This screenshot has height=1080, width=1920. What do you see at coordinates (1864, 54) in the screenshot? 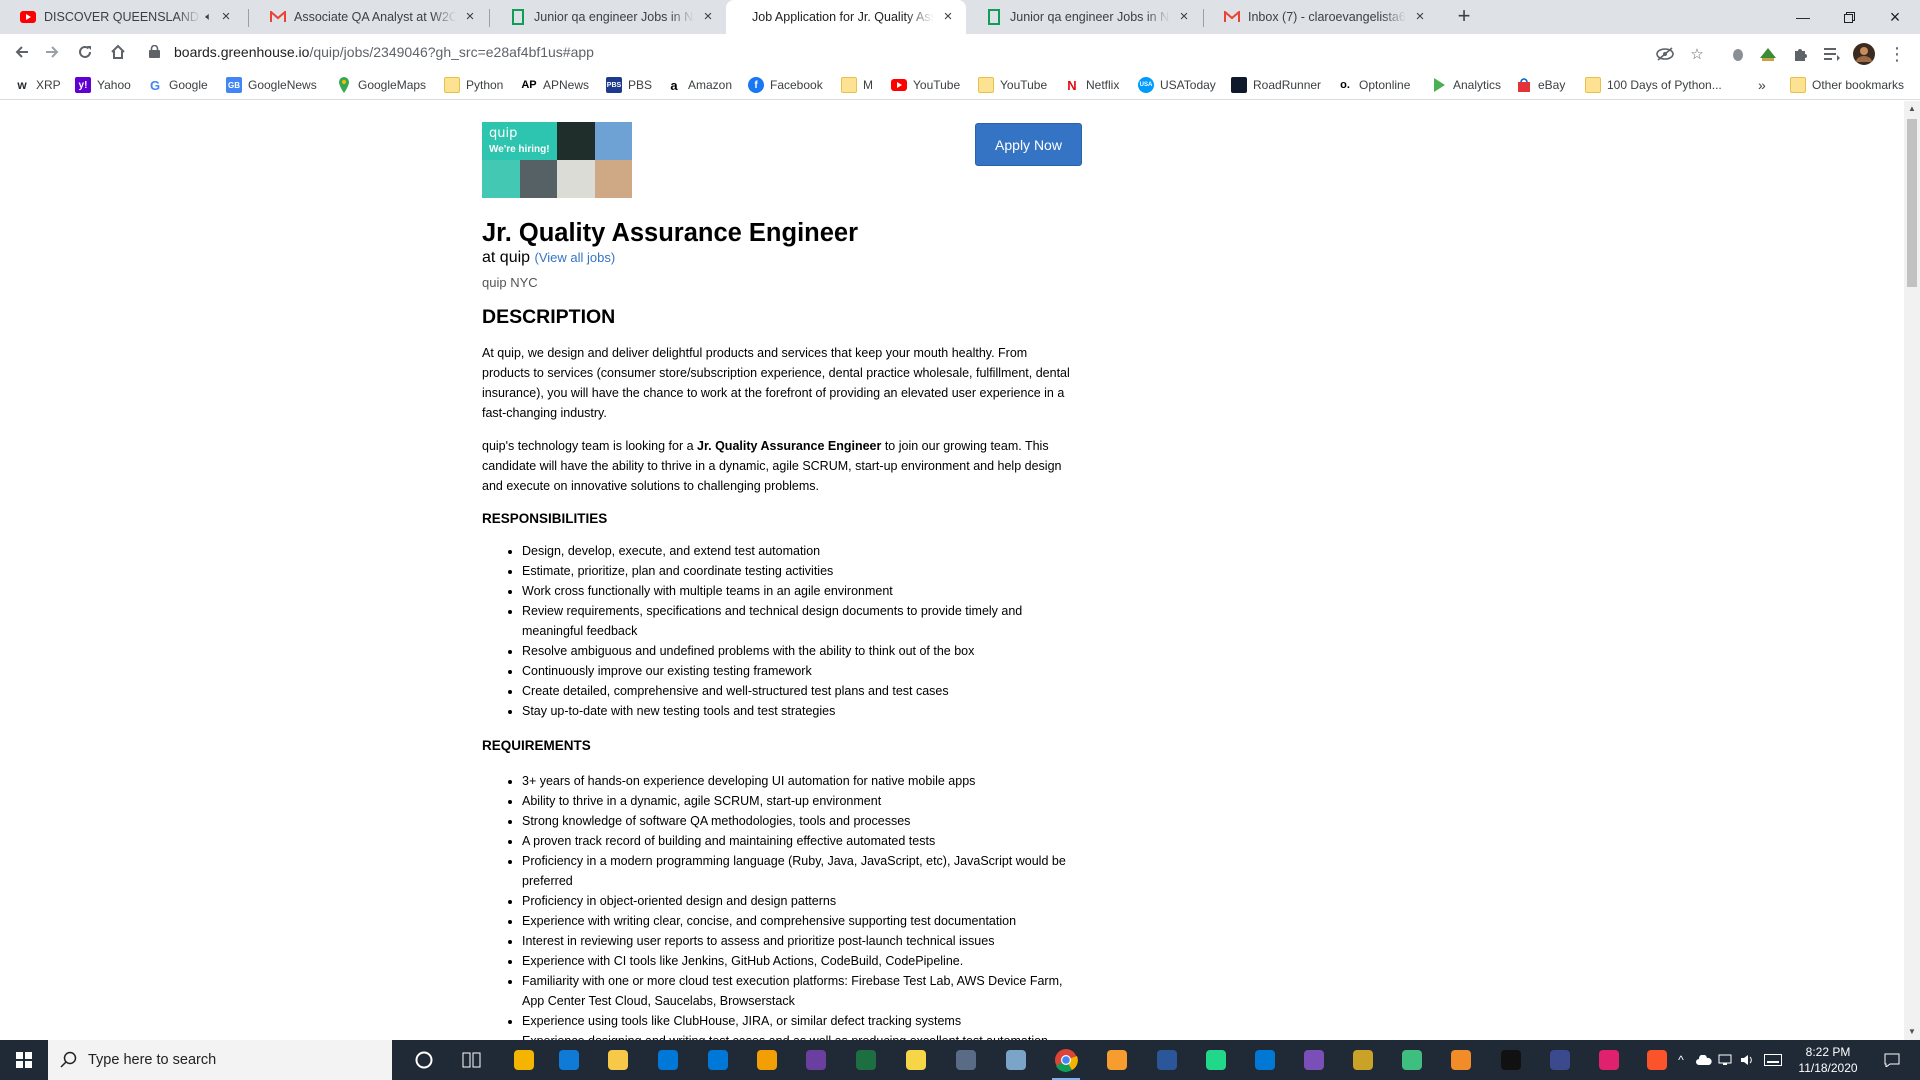
I see `profile-avatar` at bounding box center [1864, 54].